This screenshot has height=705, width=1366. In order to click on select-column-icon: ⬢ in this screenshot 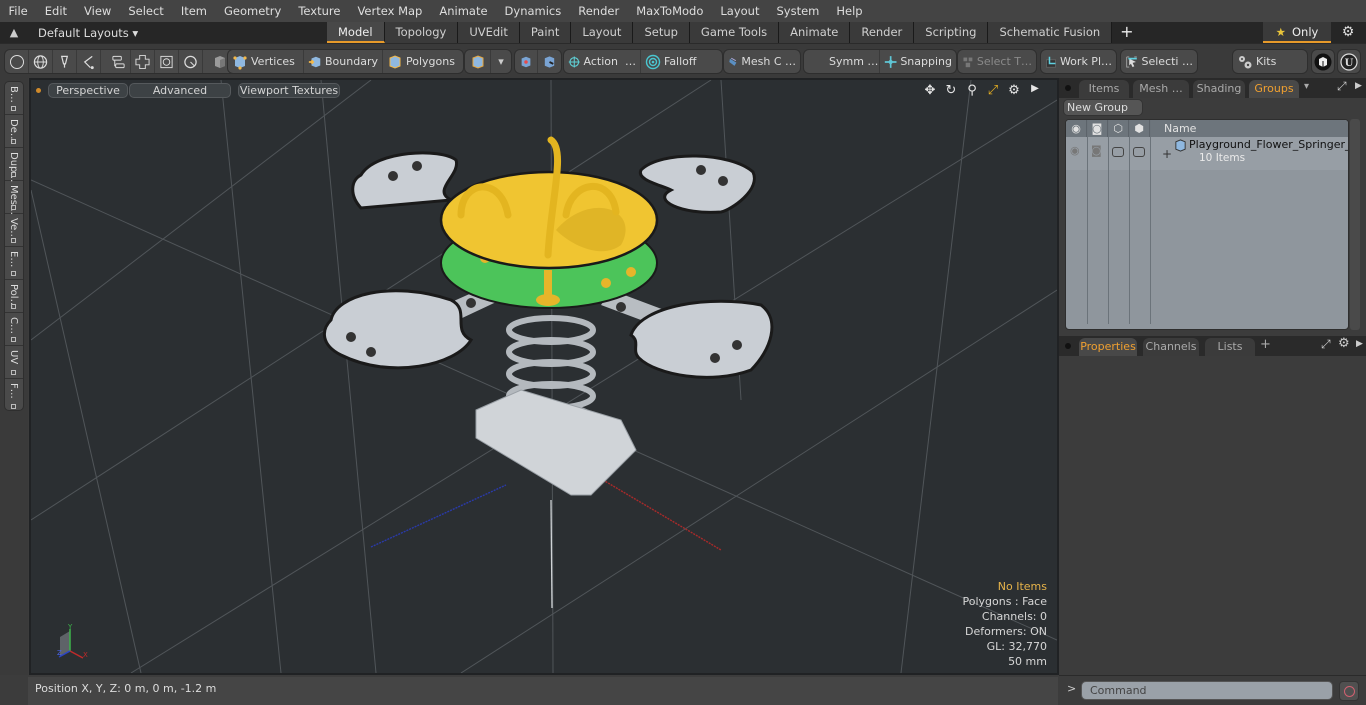, I will do `click(1139, 128)`.